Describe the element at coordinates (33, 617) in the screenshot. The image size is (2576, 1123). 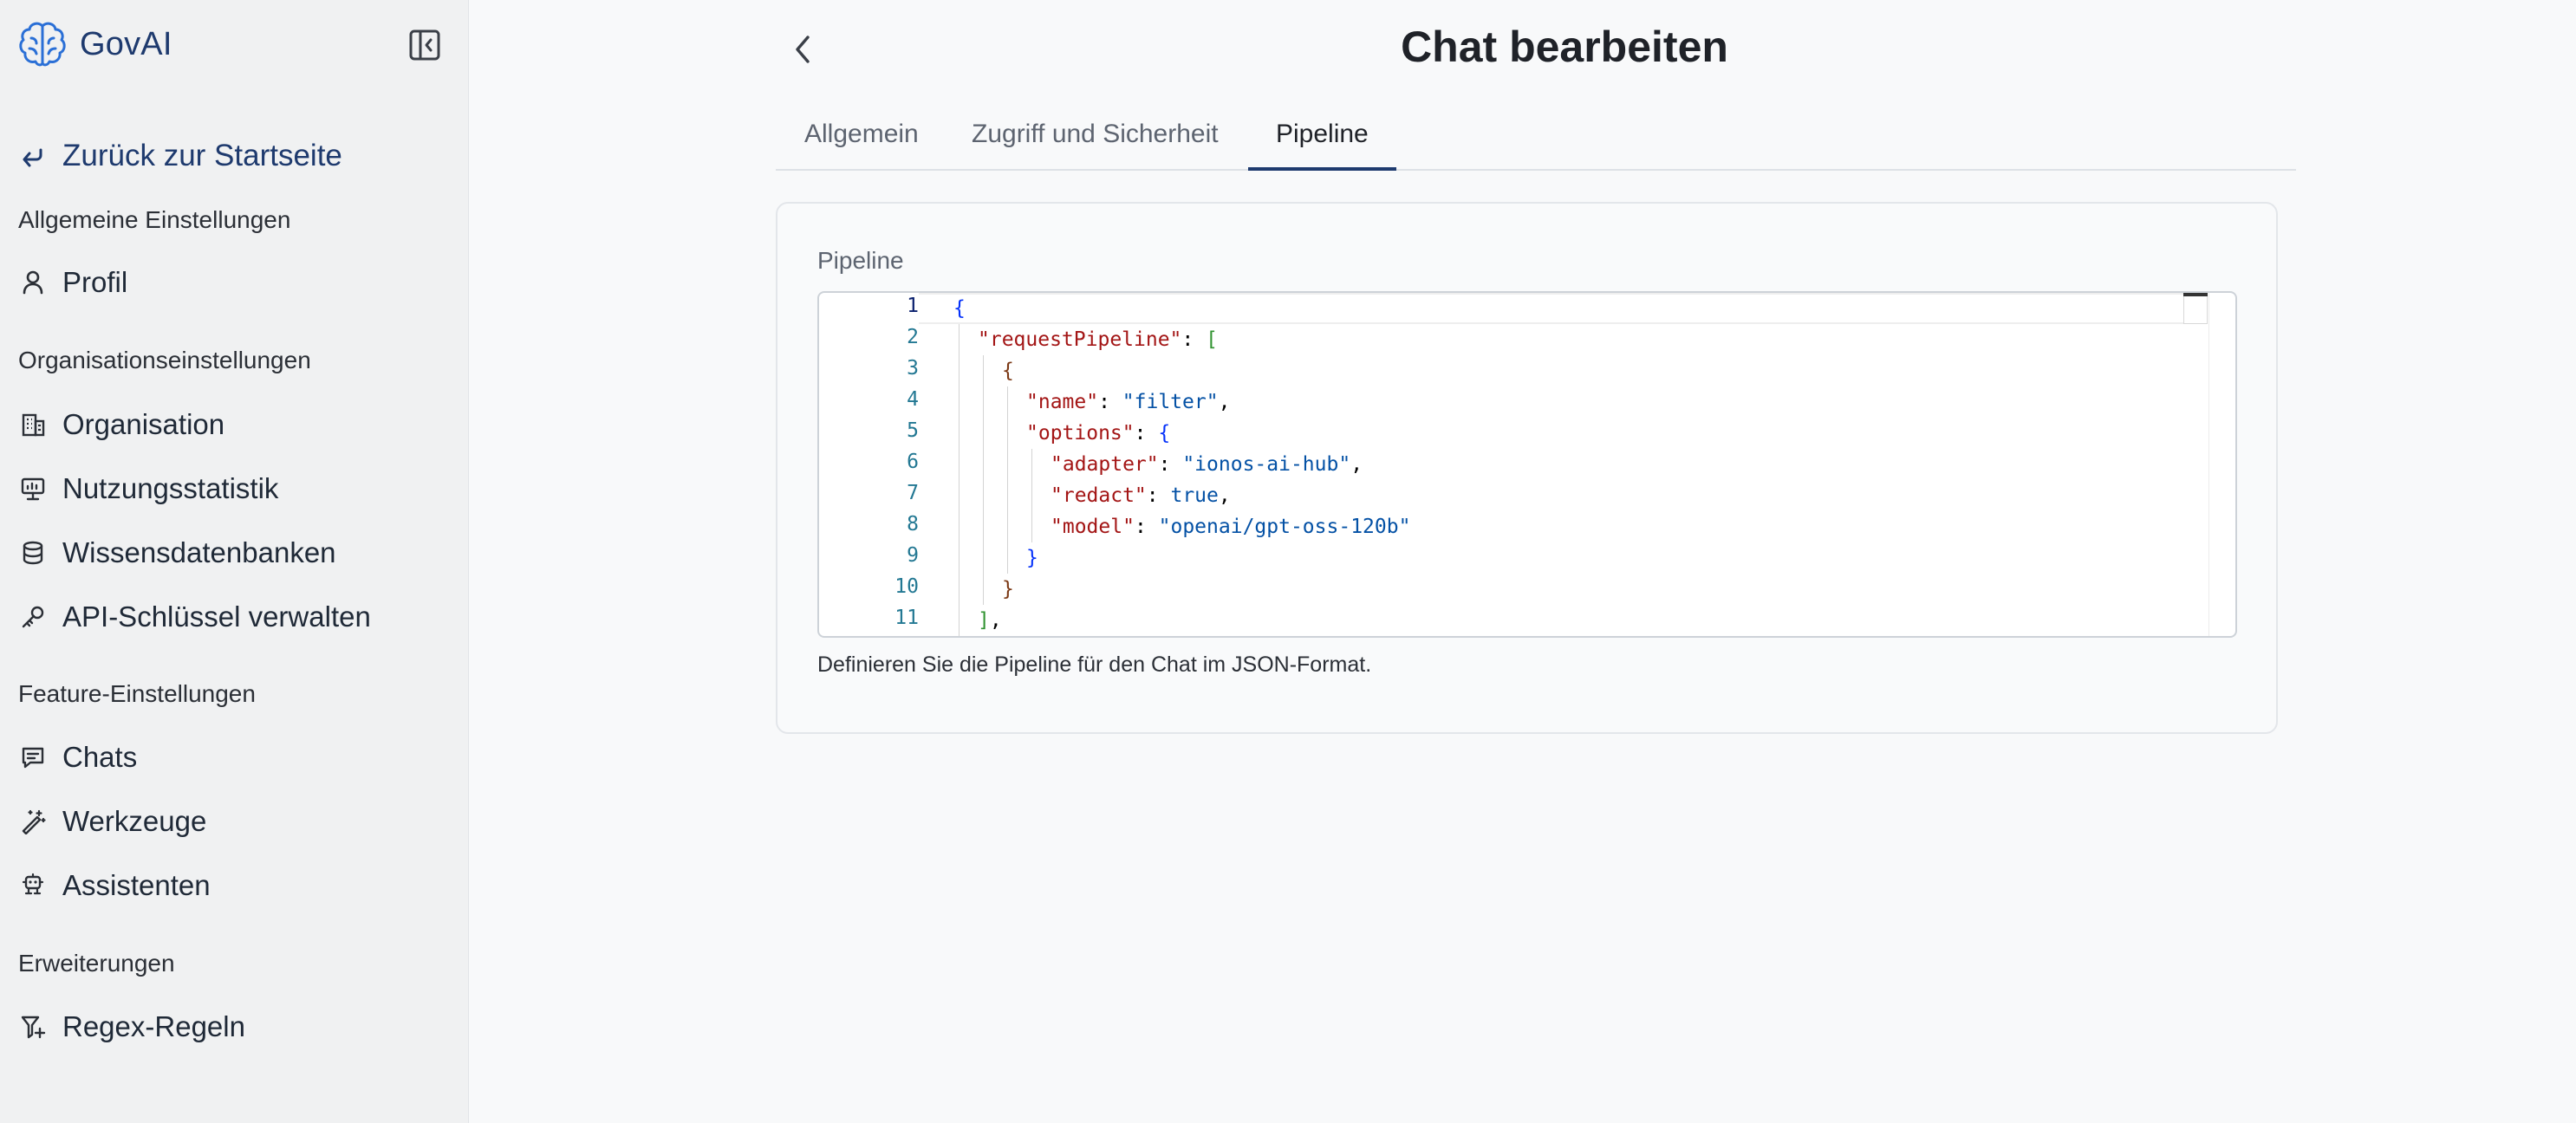
I see `key-icon` at that location.